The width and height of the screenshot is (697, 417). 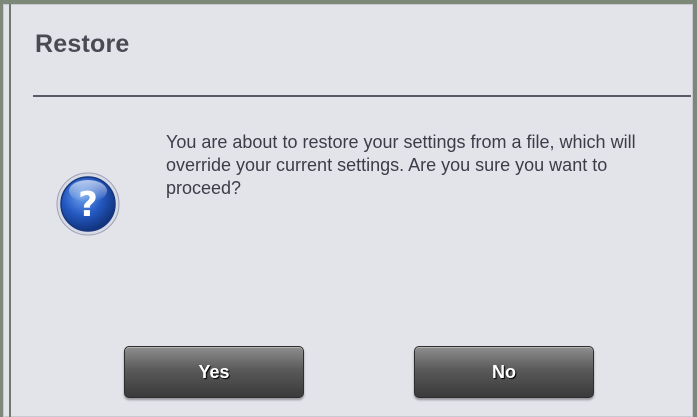 What do you see at coordinates (504, 372) in the screenshot?
I see `no-button: No` at bounding box center [504, 372].